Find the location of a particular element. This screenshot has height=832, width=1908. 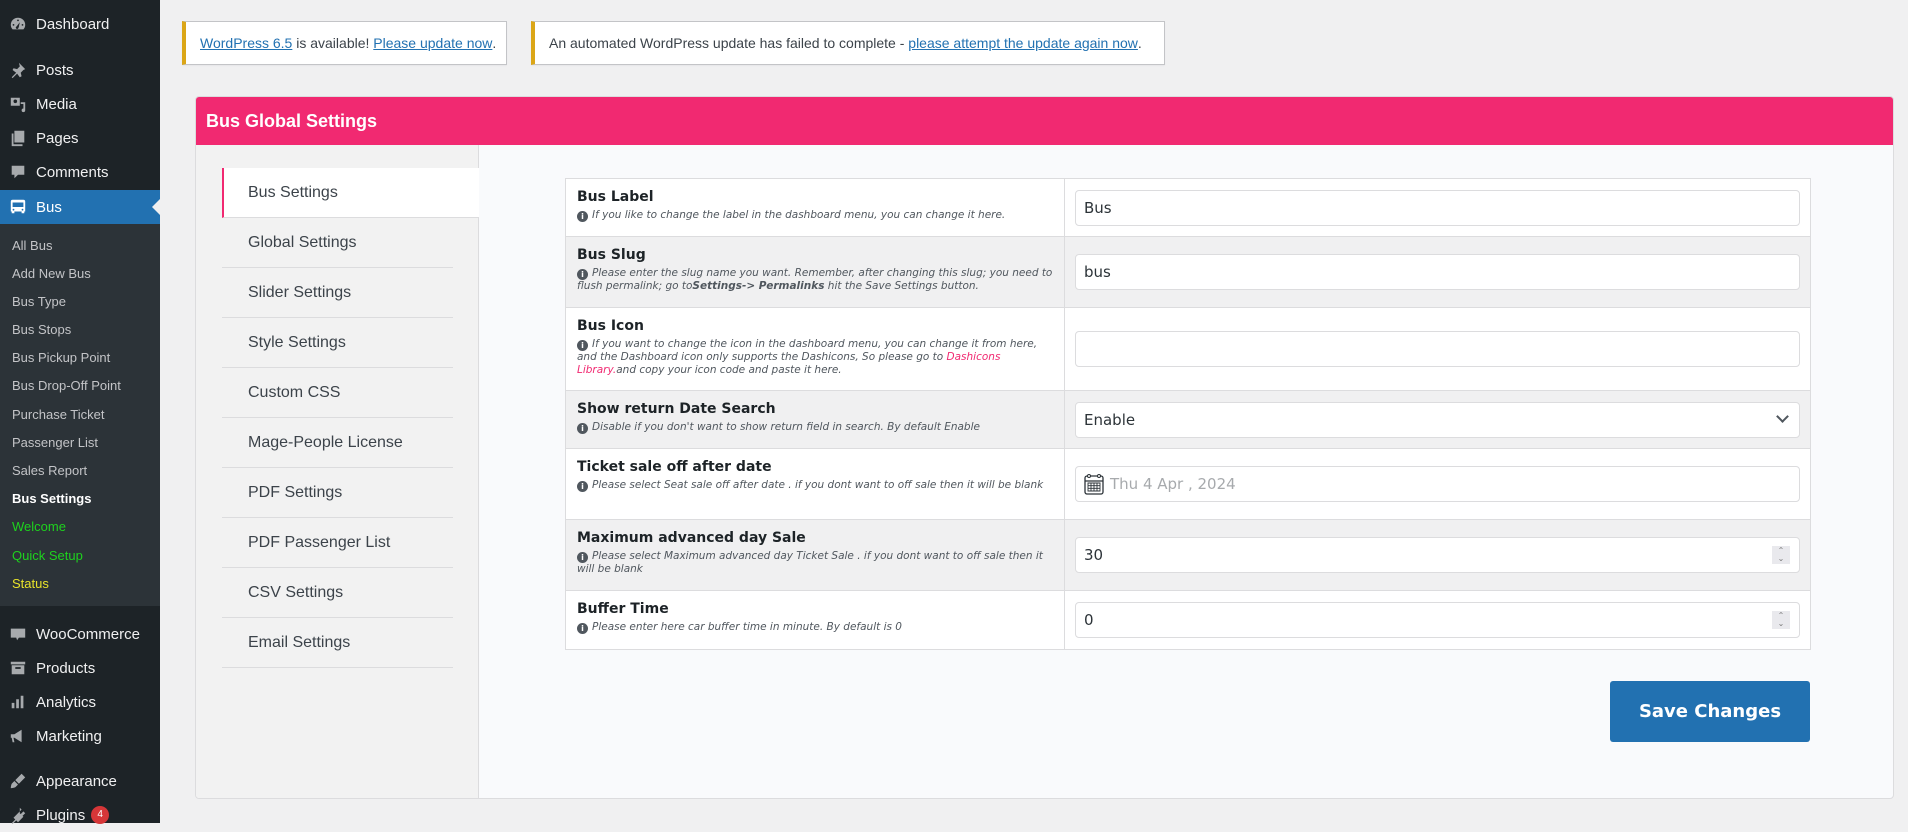

menu-label: Products is located at coordinates (66, 668).